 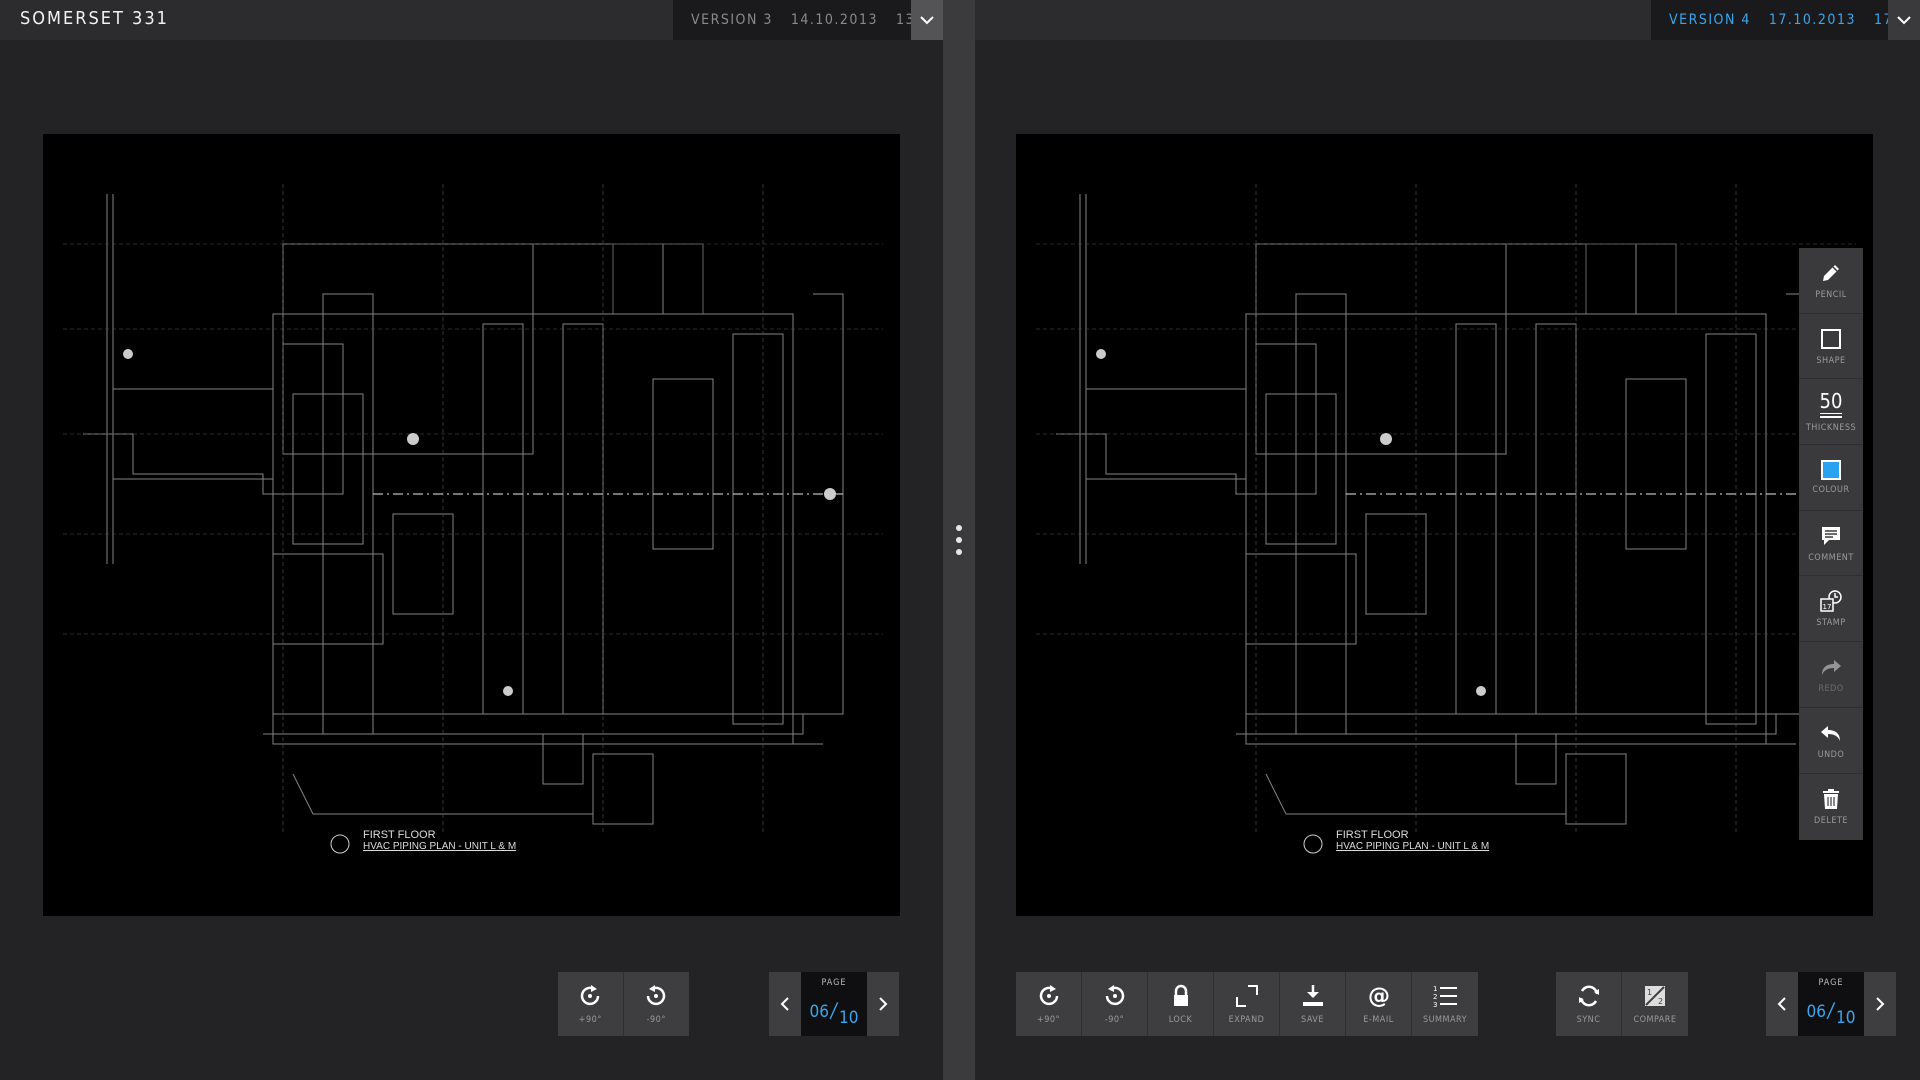 I want to click on pencil-tool: PENCIL, so click(x=1831, y=281).